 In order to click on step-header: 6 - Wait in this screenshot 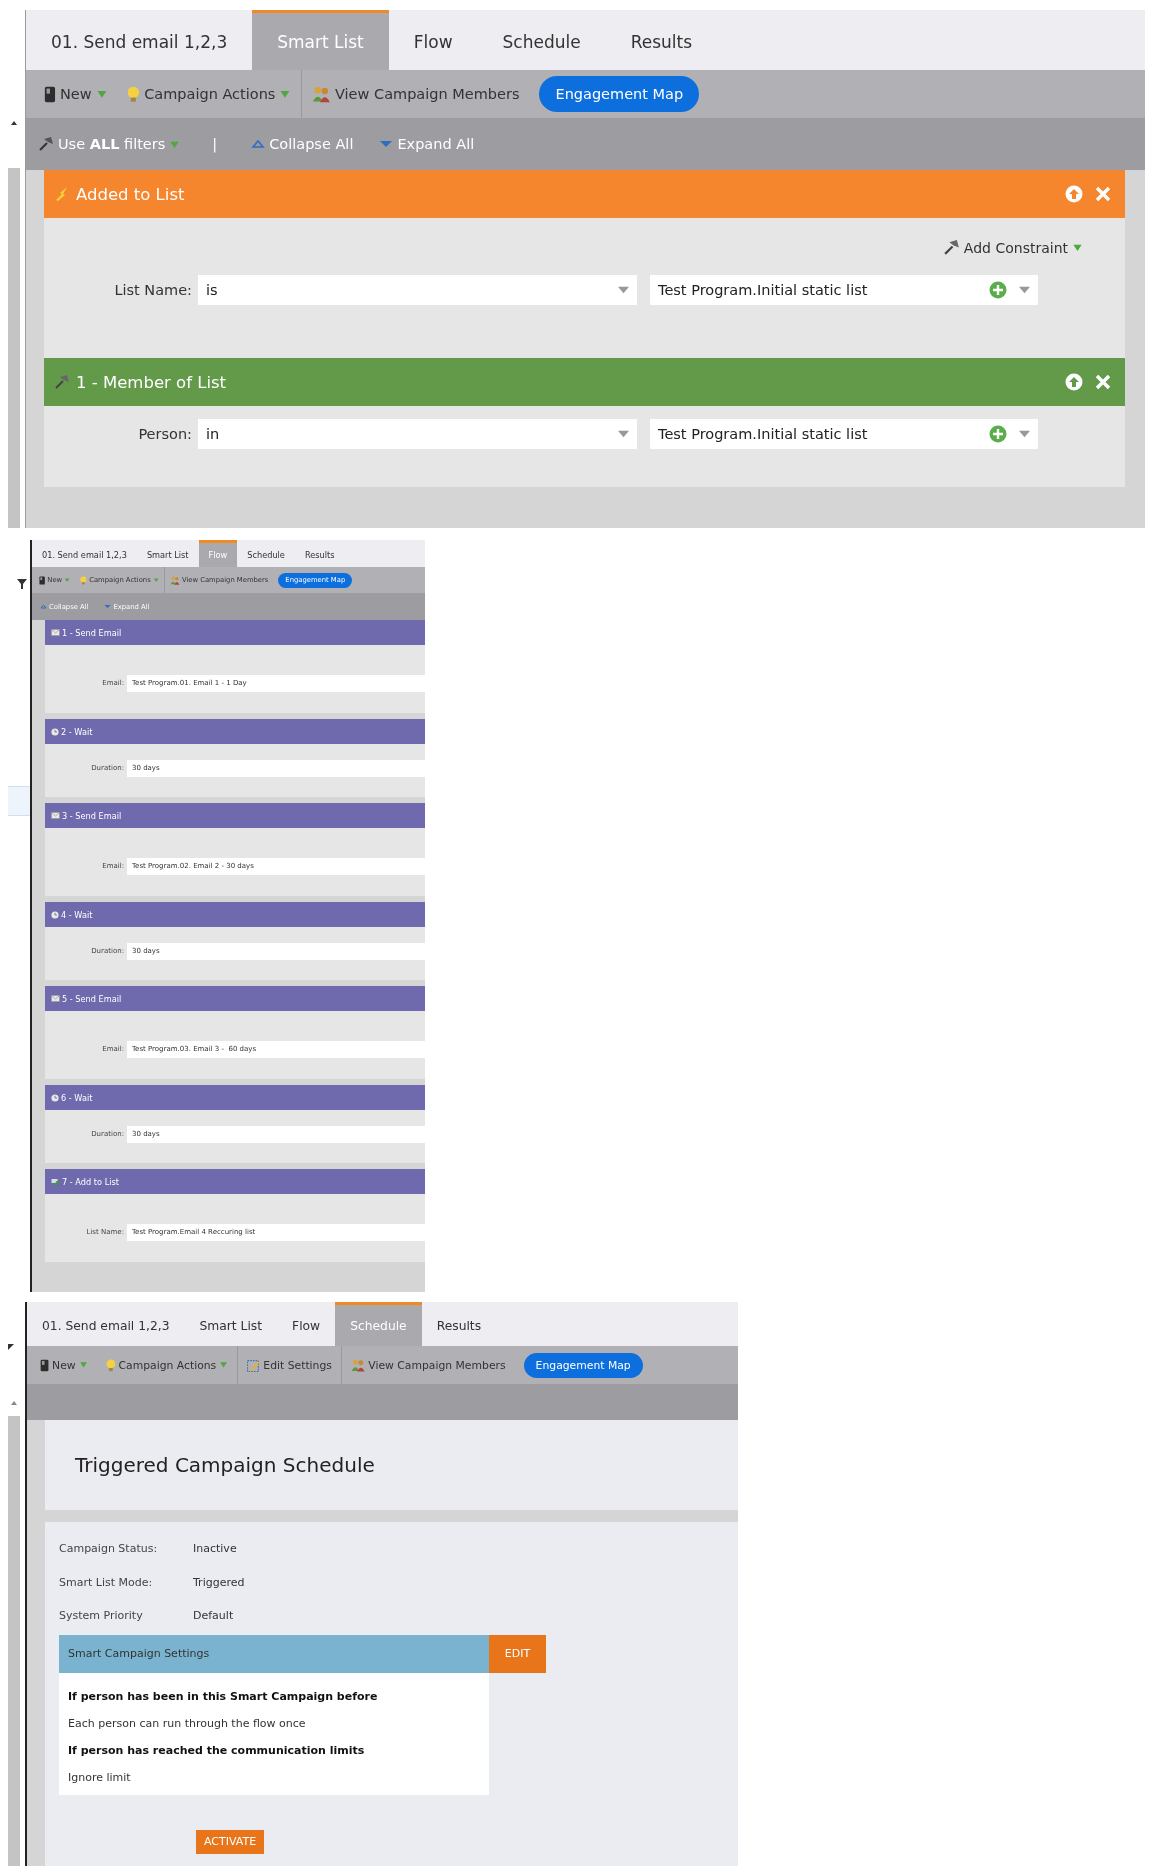, I will do `click(235, 1097)`.